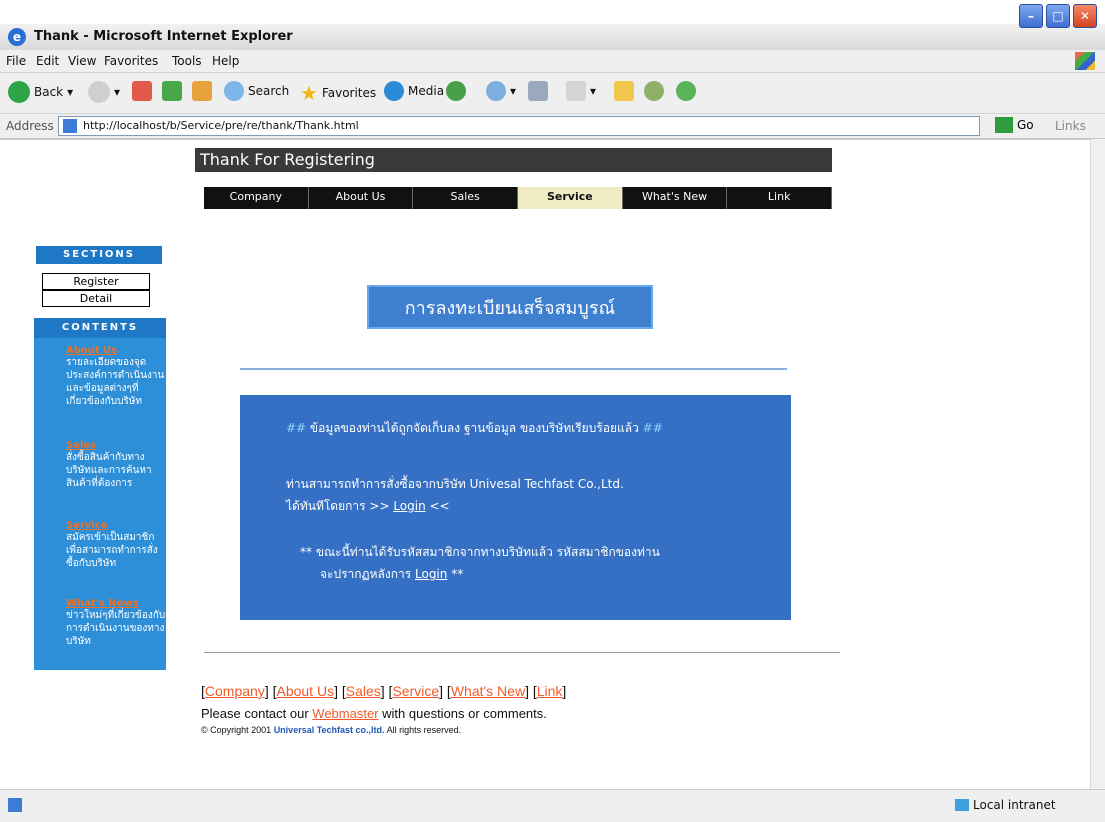 This screenshot has width=1105, height=822. I want to click on sidebar-sales-link: Sales, so click(116, 445).